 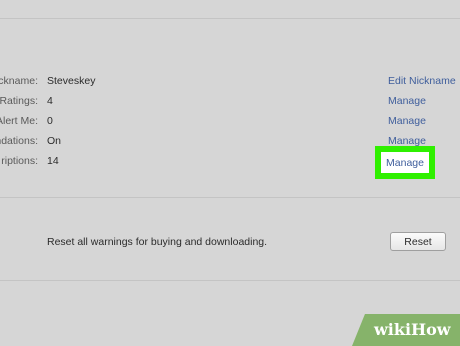 I want to click on recommendations-value: On, so click(x=54, y=141).